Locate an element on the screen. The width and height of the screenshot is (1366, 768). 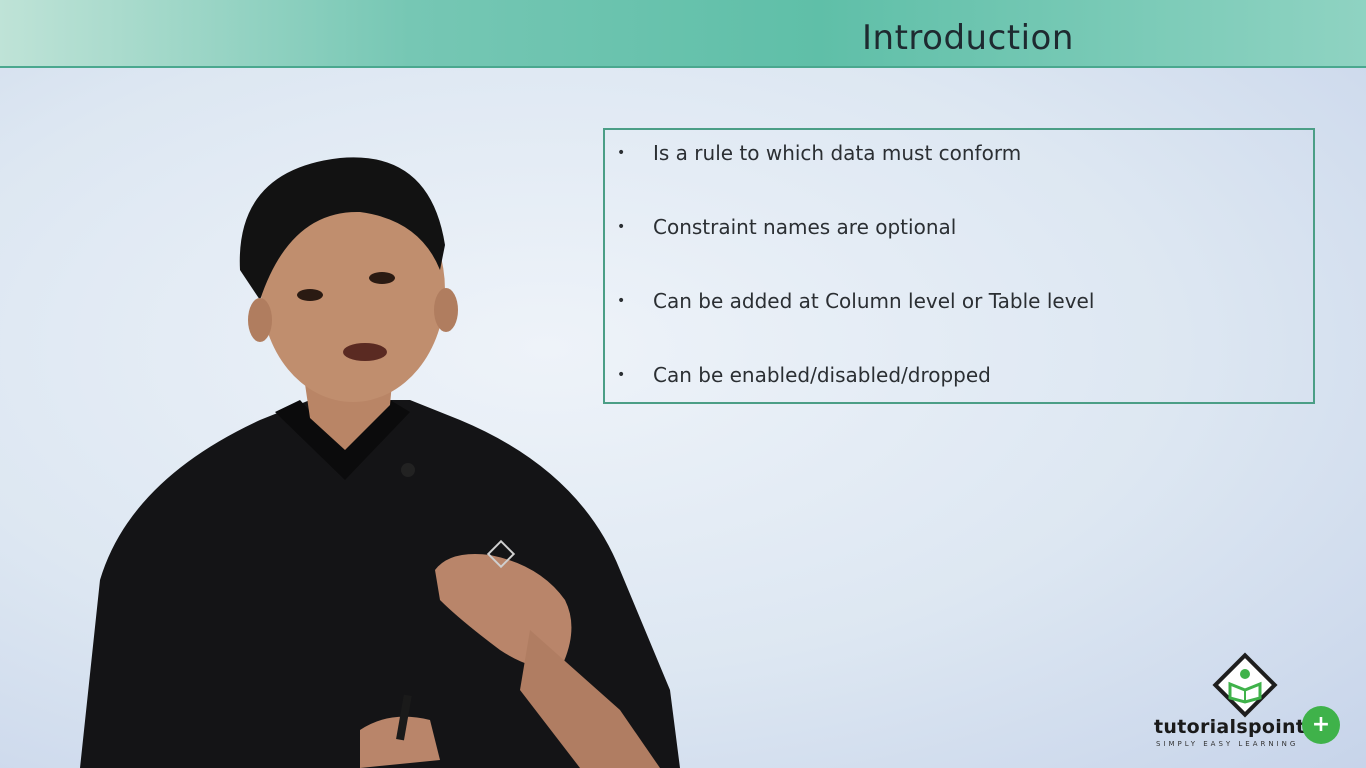
slide-header-bar is located at coordinates (683, 34).